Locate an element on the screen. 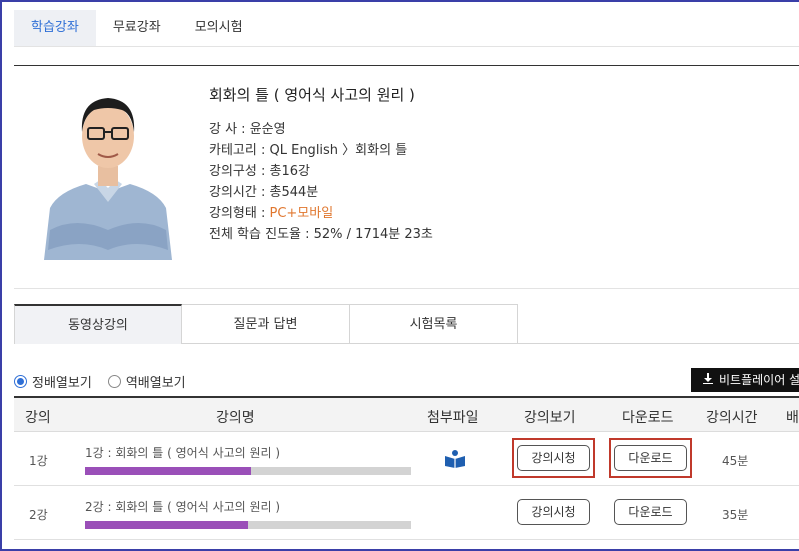 The height and width of the screenshot is (551, 799). bitplayer-install-button: 비트플레이어 설 is located at coordinates (745, 380).